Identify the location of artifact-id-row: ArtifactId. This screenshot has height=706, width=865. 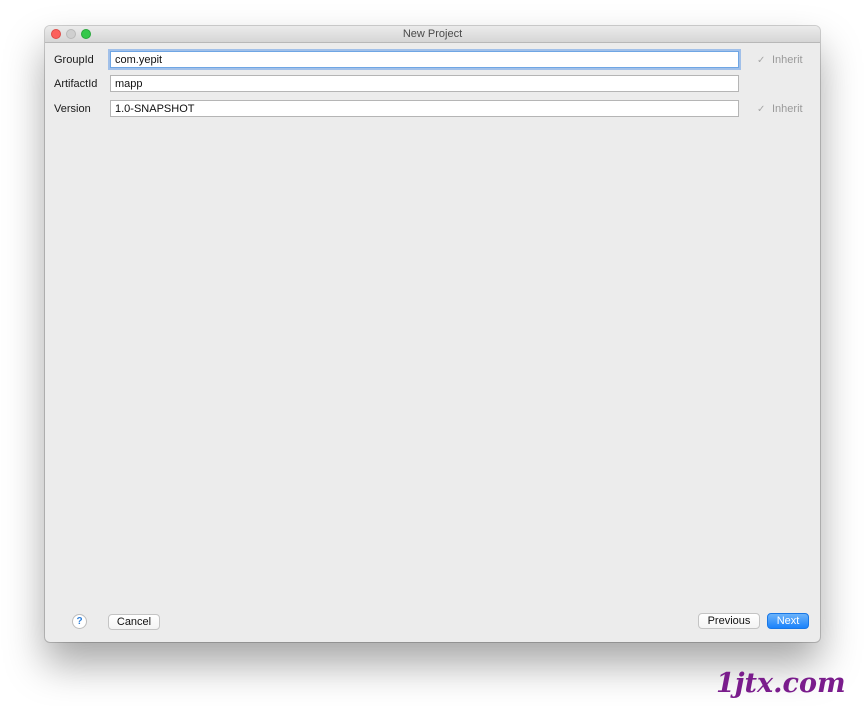
(432, 84).